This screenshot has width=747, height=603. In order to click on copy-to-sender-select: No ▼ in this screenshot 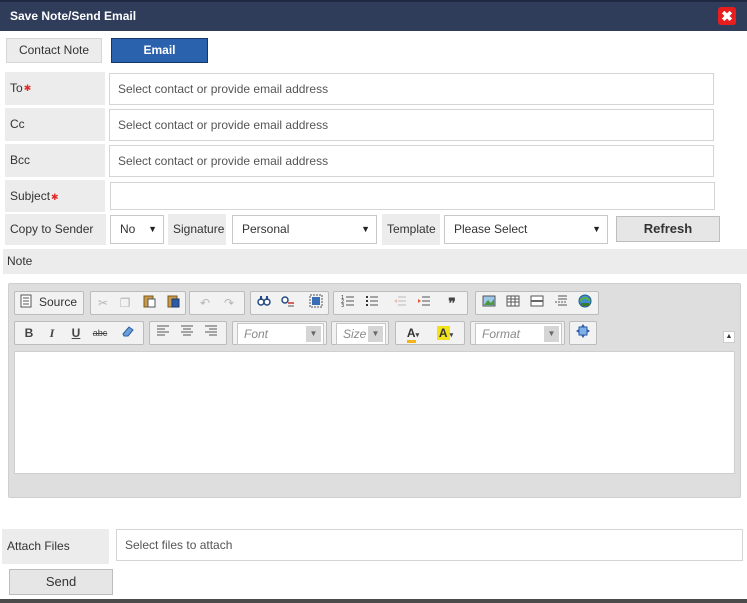, I will do `click(137, 229)`.